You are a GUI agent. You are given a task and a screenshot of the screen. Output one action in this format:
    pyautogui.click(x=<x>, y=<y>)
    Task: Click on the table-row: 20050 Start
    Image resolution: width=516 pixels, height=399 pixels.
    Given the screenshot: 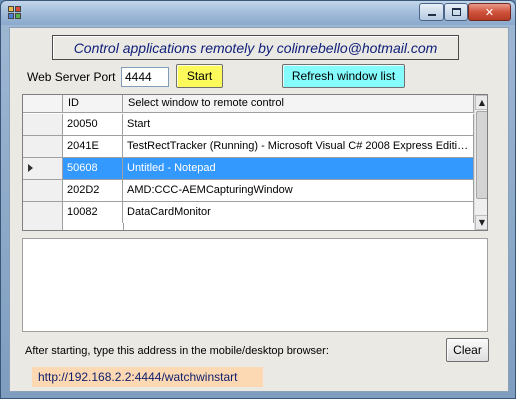 What is the action you would take?
    pyautogui.click(x=248, y=125)
    